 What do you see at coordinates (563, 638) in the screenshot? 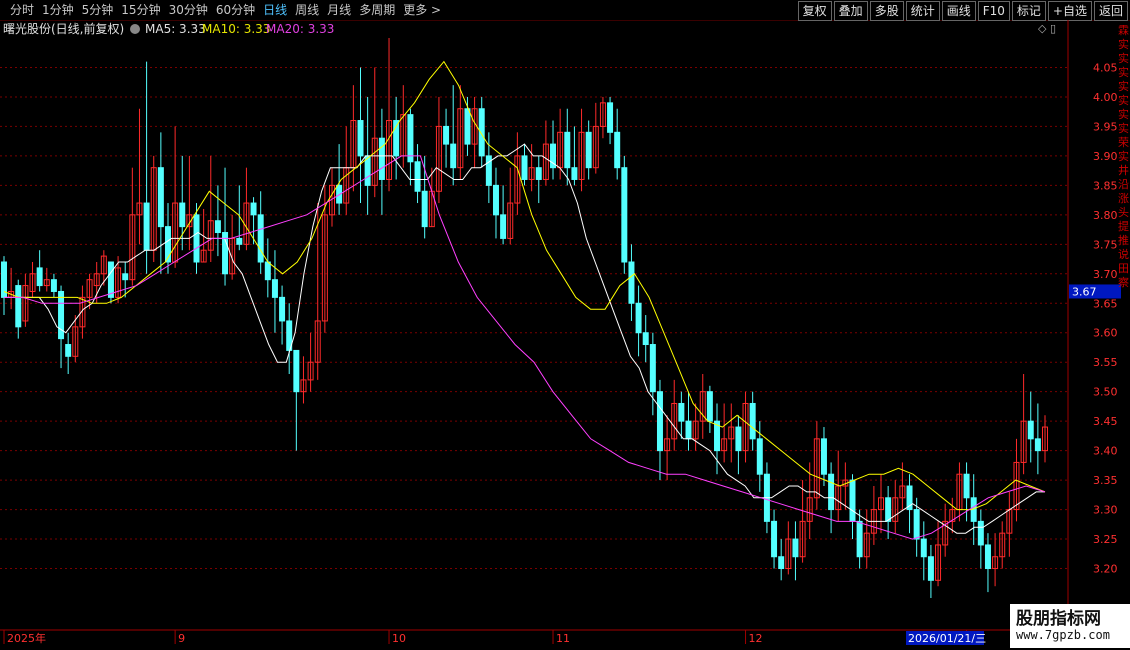
I see `x-tick-label-3: 11` at bounding box center [563, 638].